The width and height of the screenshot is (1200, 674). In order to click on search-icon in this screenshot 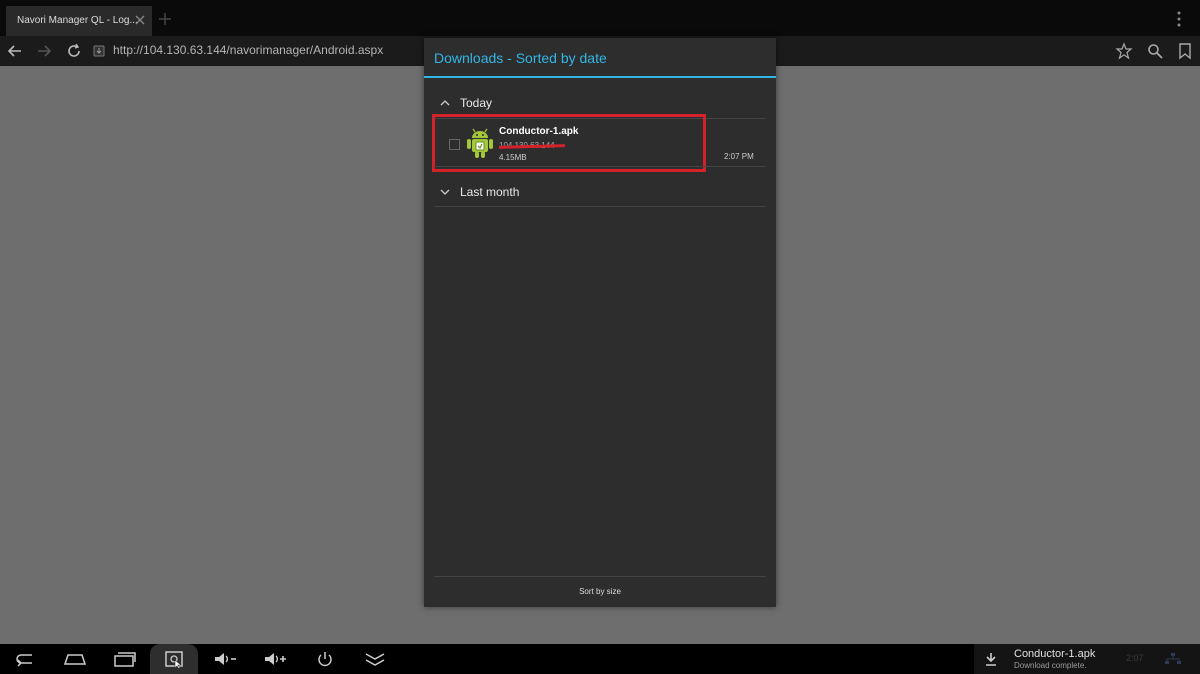, I will do `click(1155, 51)`.